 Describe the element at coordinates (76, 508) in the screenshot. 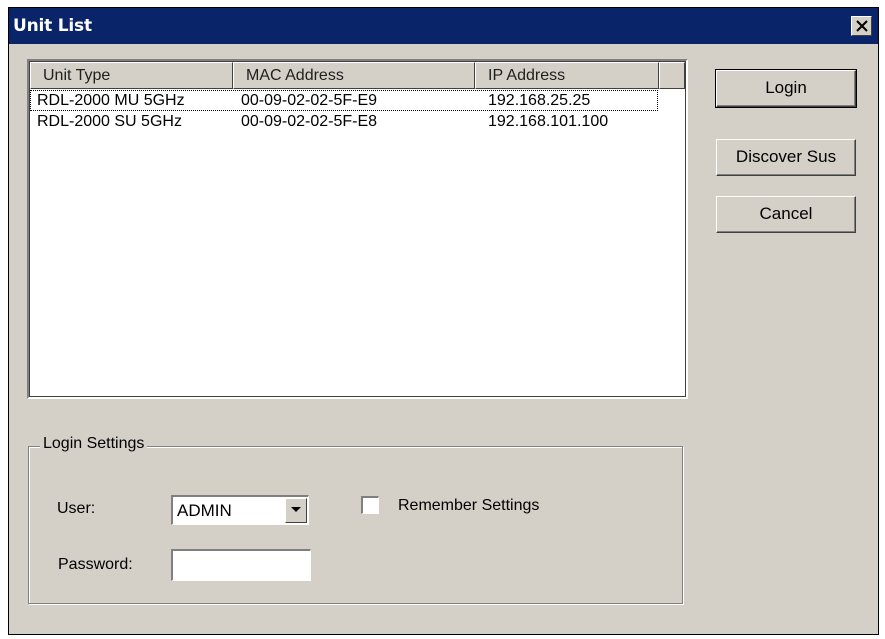

I see `user-label: User:` at that location.